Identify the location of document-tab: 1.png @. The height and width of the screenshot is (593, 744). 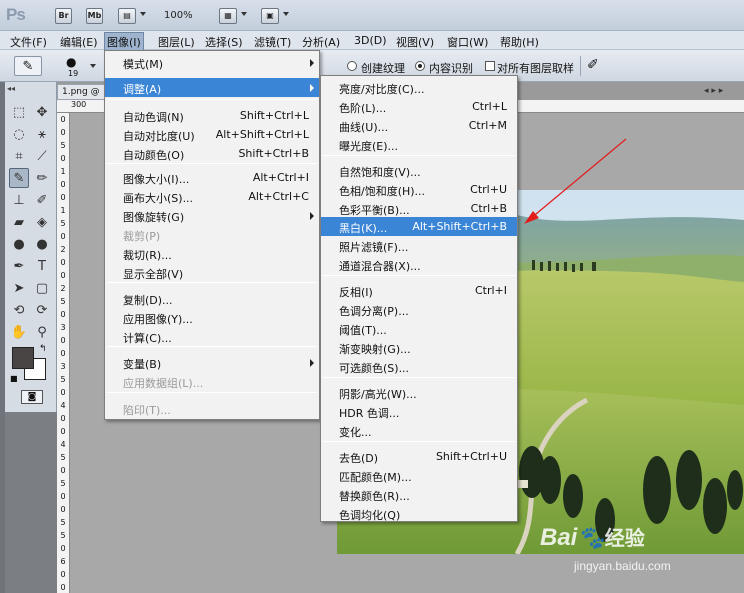
(81, 92).